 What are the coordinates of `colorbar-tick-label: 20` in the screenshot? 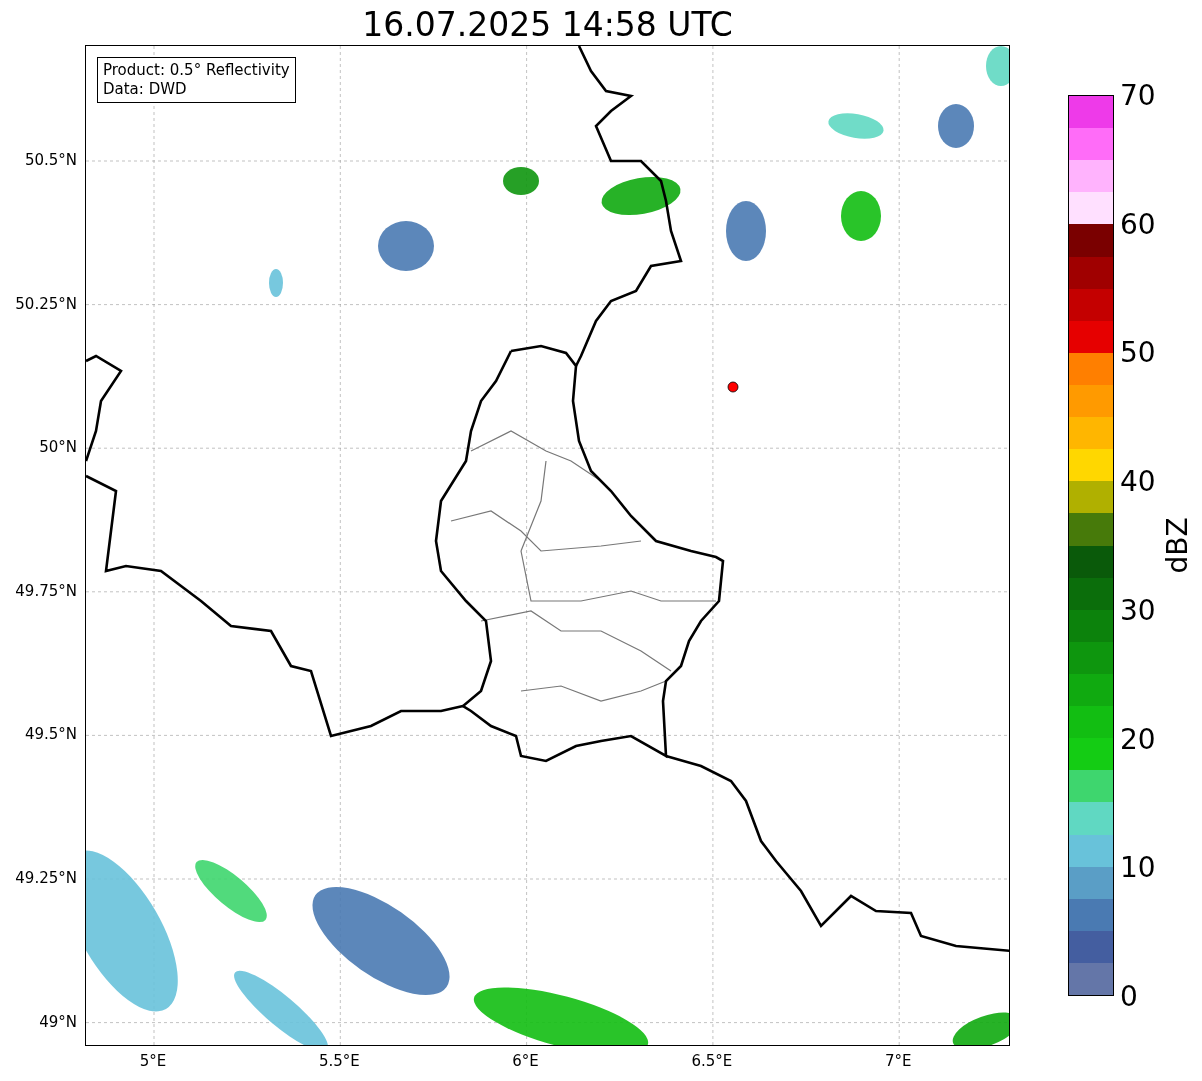 It's located at (1138, 739).